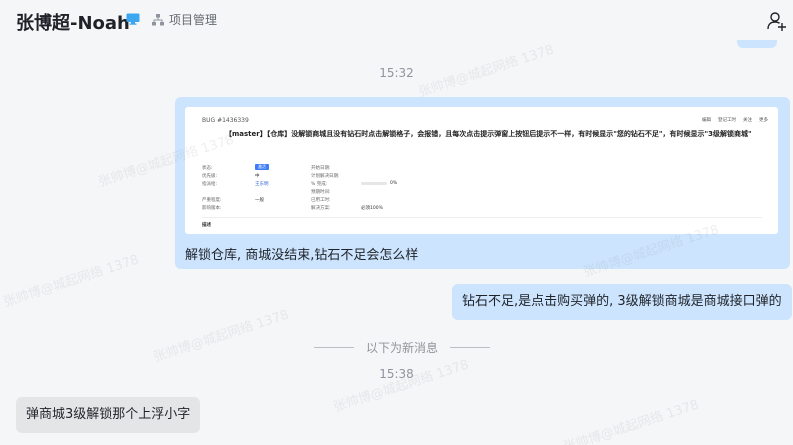 The height and width of the screenshot is (445, 793). What do you see at coordinates (396, 73) in the screenshot?
I see `message-timestamp: 15:32` at bounding box center [396, 73].